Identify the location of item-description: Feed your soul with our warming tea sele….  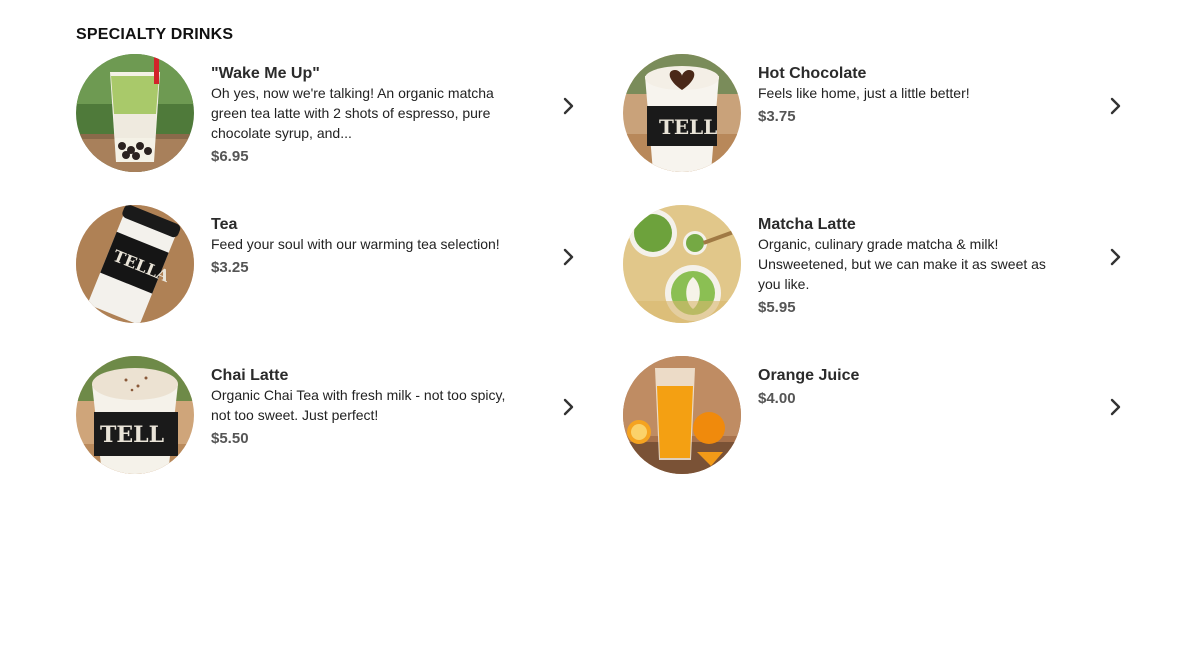
(355, 244).